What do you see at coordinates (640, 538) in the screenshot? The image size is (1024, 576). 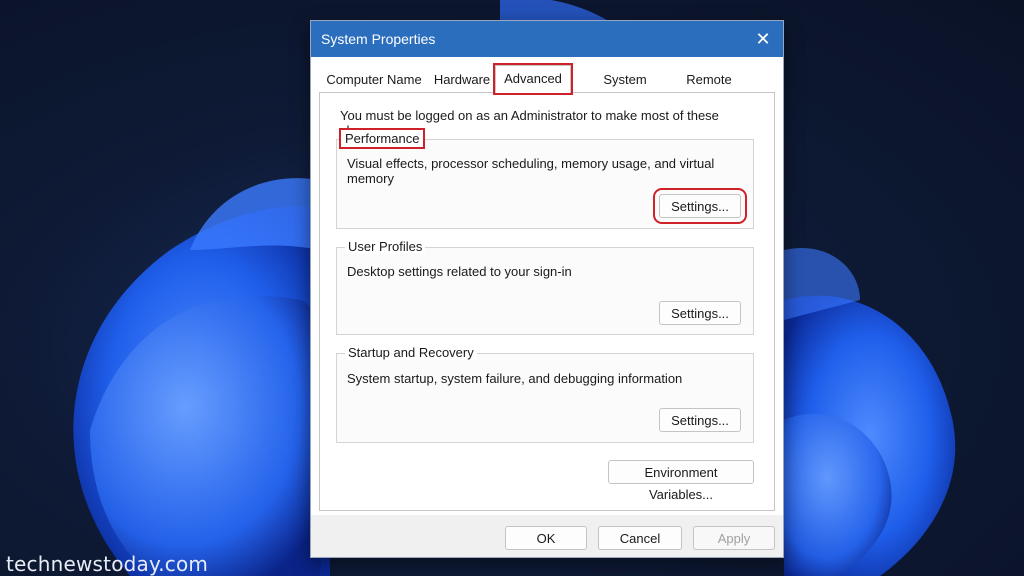 I see `cancel-button: Cancel` at bounding box center [640, 538].